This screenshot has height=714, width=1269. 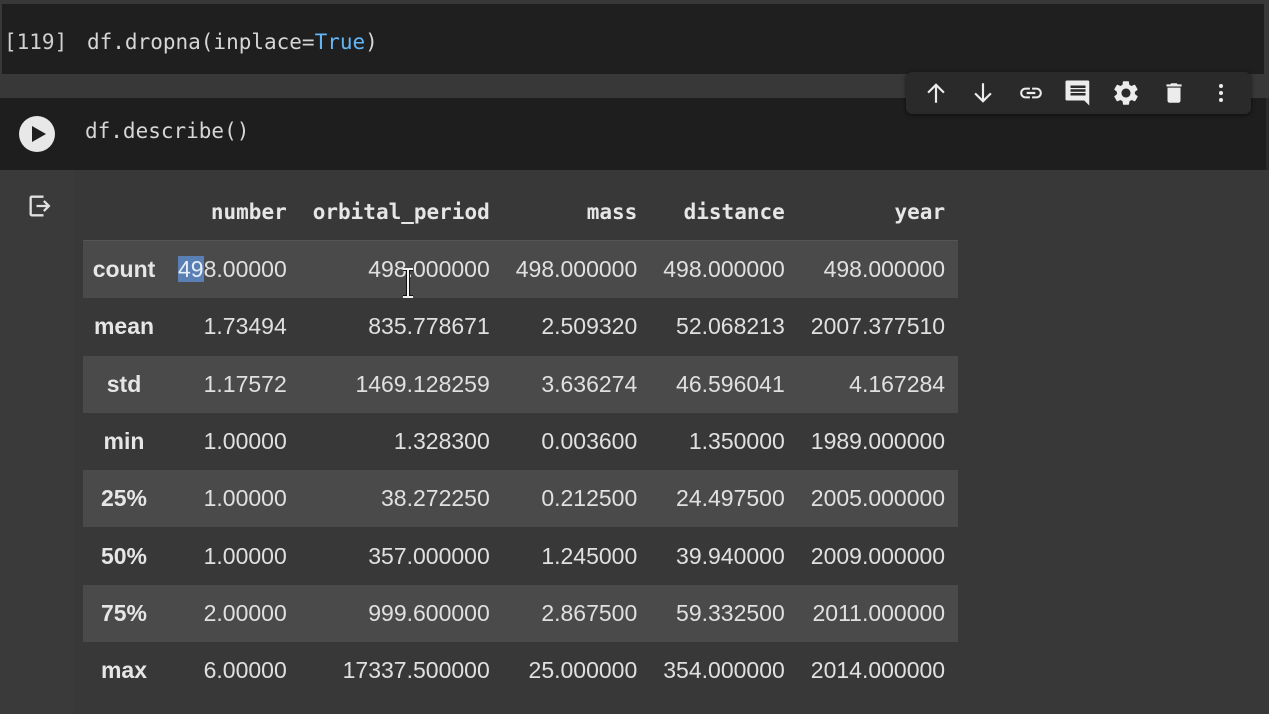 I want to click on column-header: orbital_period, so click(x=401, y=212).